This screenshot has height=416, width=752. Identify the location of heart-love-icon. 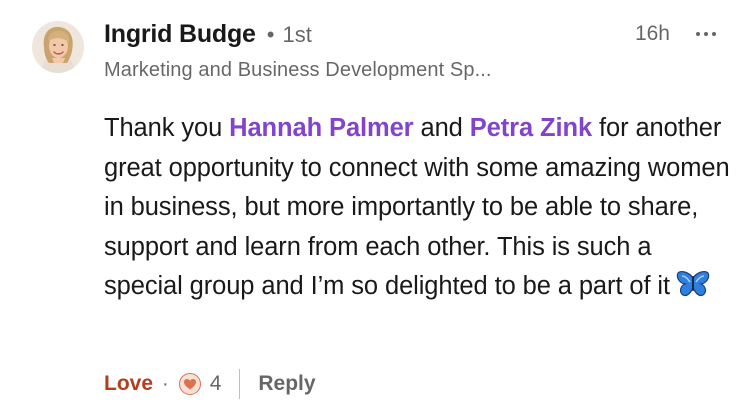
(189, 384).